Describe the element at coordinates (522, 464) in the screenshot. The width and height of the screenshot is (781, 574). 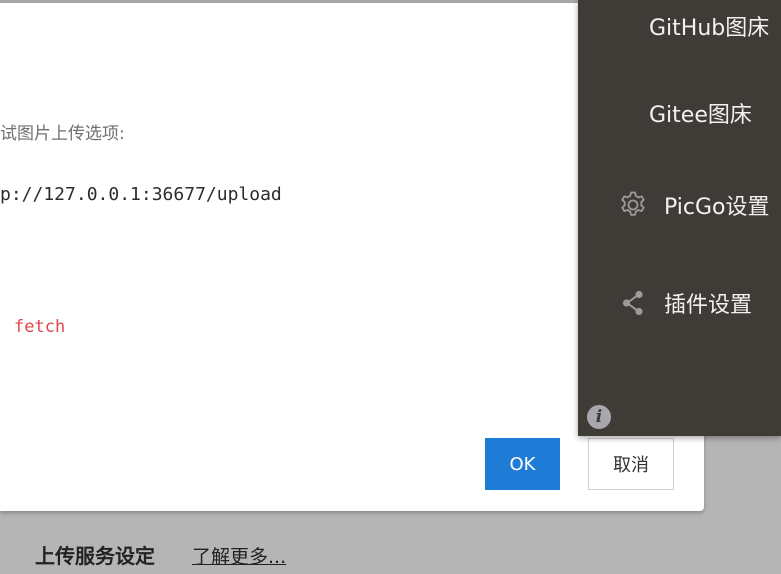
I see `ok-button: OK` at that location.